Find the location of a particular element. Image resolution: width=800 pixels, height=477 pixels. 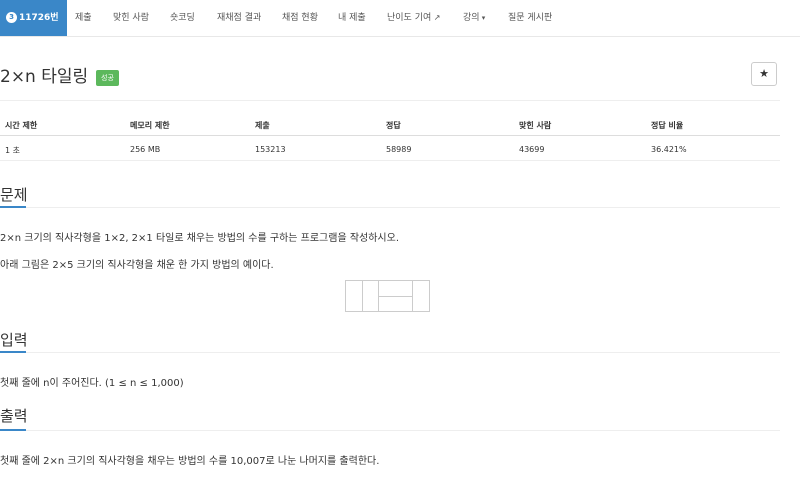

table-bottom-divider is located at coordinates (390, 160).